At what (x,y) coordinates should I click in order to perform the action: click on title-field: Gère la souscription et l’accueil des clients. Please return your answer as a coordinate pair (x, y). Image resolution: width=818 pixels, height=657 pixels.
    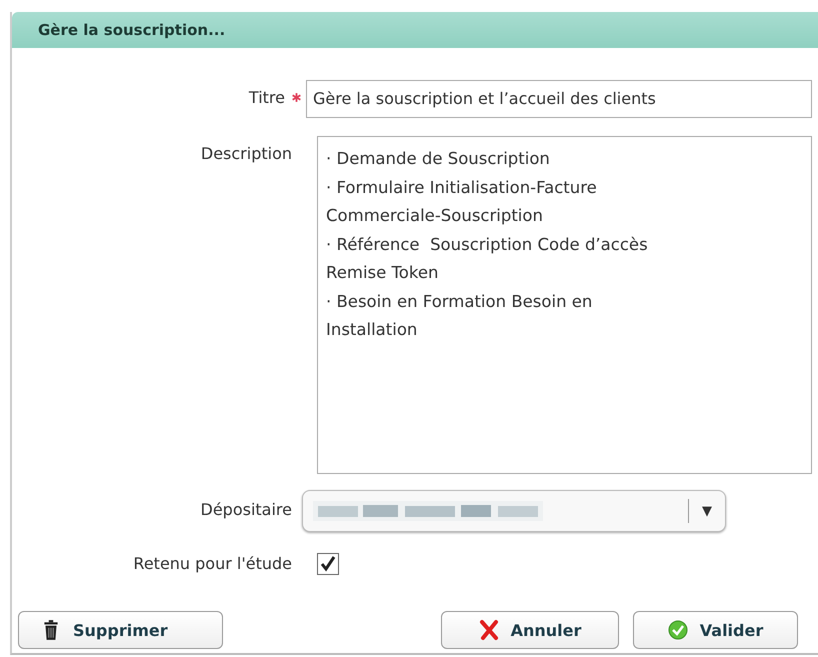
    Looking at the image, I should click on (559, 99).